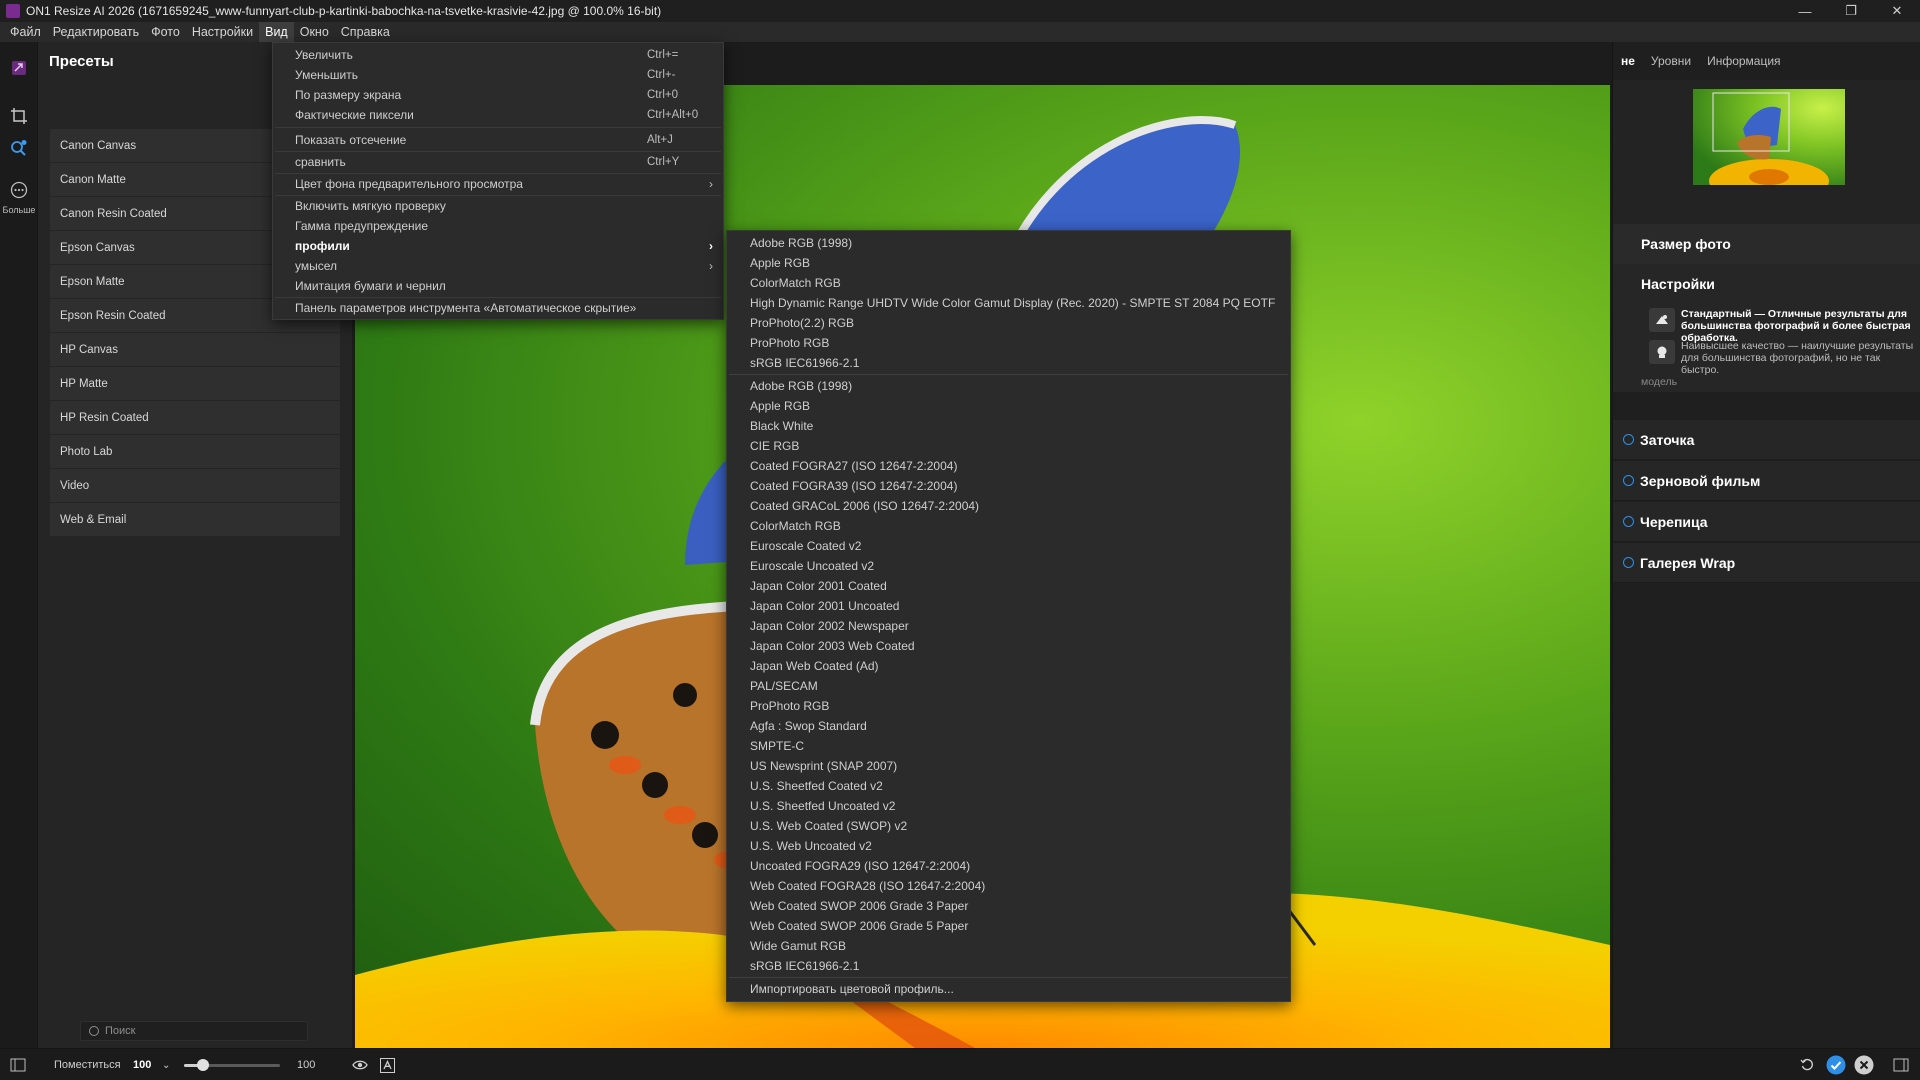 Image resolution: width=1920 pixels, height=1080 pixels. I want to click on menu-item-profiles: профили ›, so click(498, 246).